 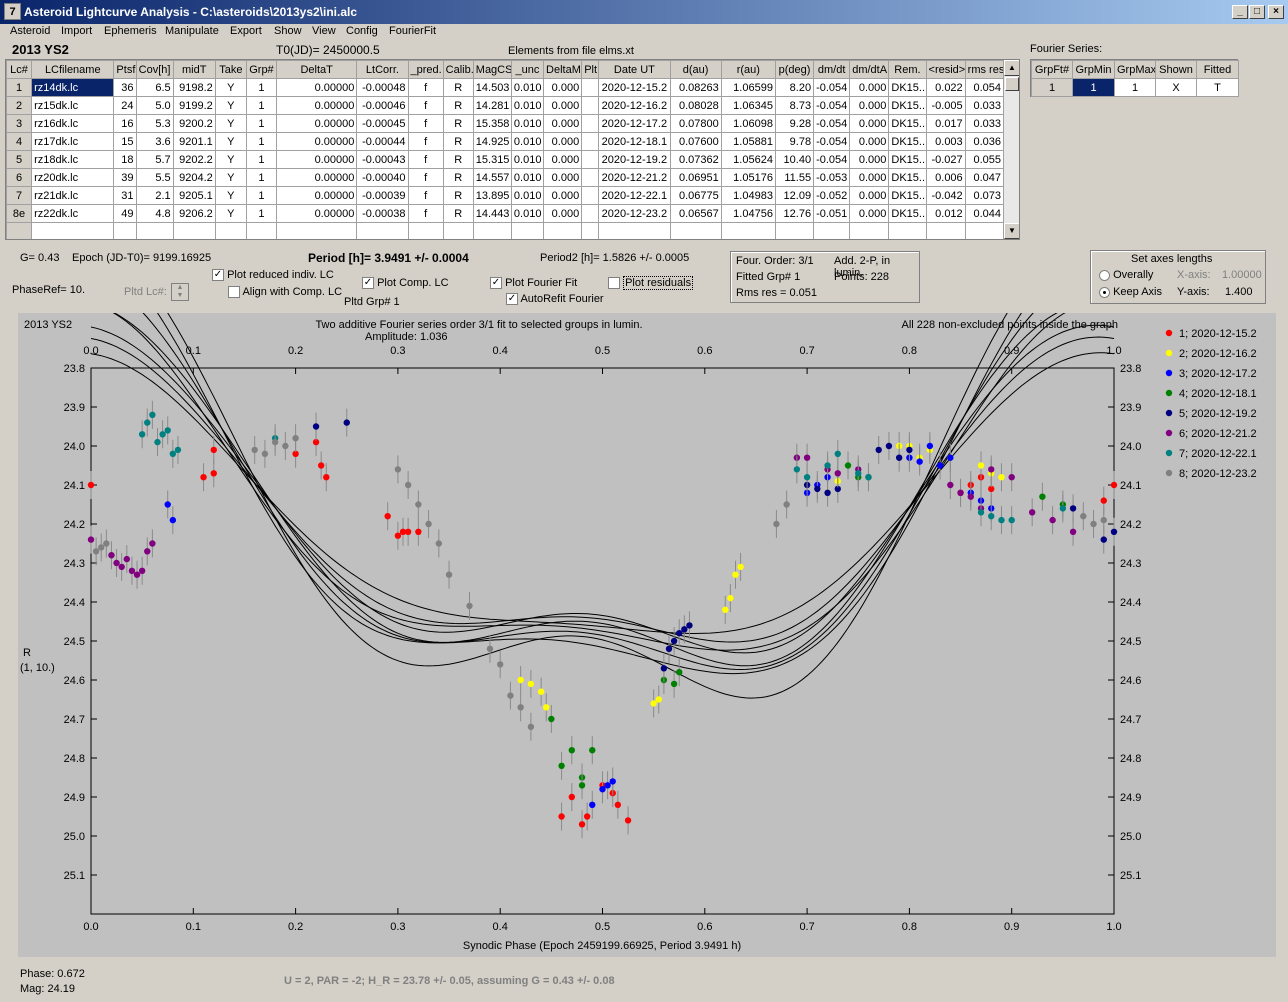 I want to click on table-cell: 1.05176, so click(x=748, y=177).